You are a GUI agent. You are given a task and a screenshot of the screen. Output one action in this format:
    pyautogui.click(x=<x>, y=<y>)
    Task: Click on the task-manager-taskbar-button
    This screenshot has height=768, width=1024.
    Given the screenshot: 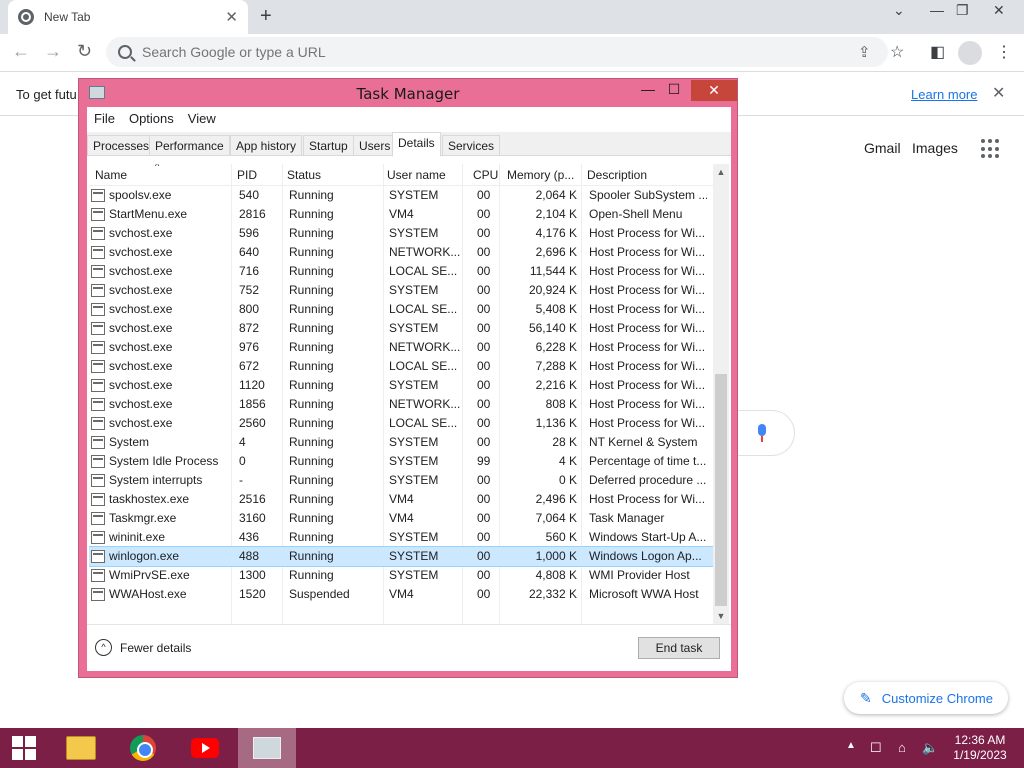 What is the action you would take?
    pyautogui.click(x=267, y=748)
    